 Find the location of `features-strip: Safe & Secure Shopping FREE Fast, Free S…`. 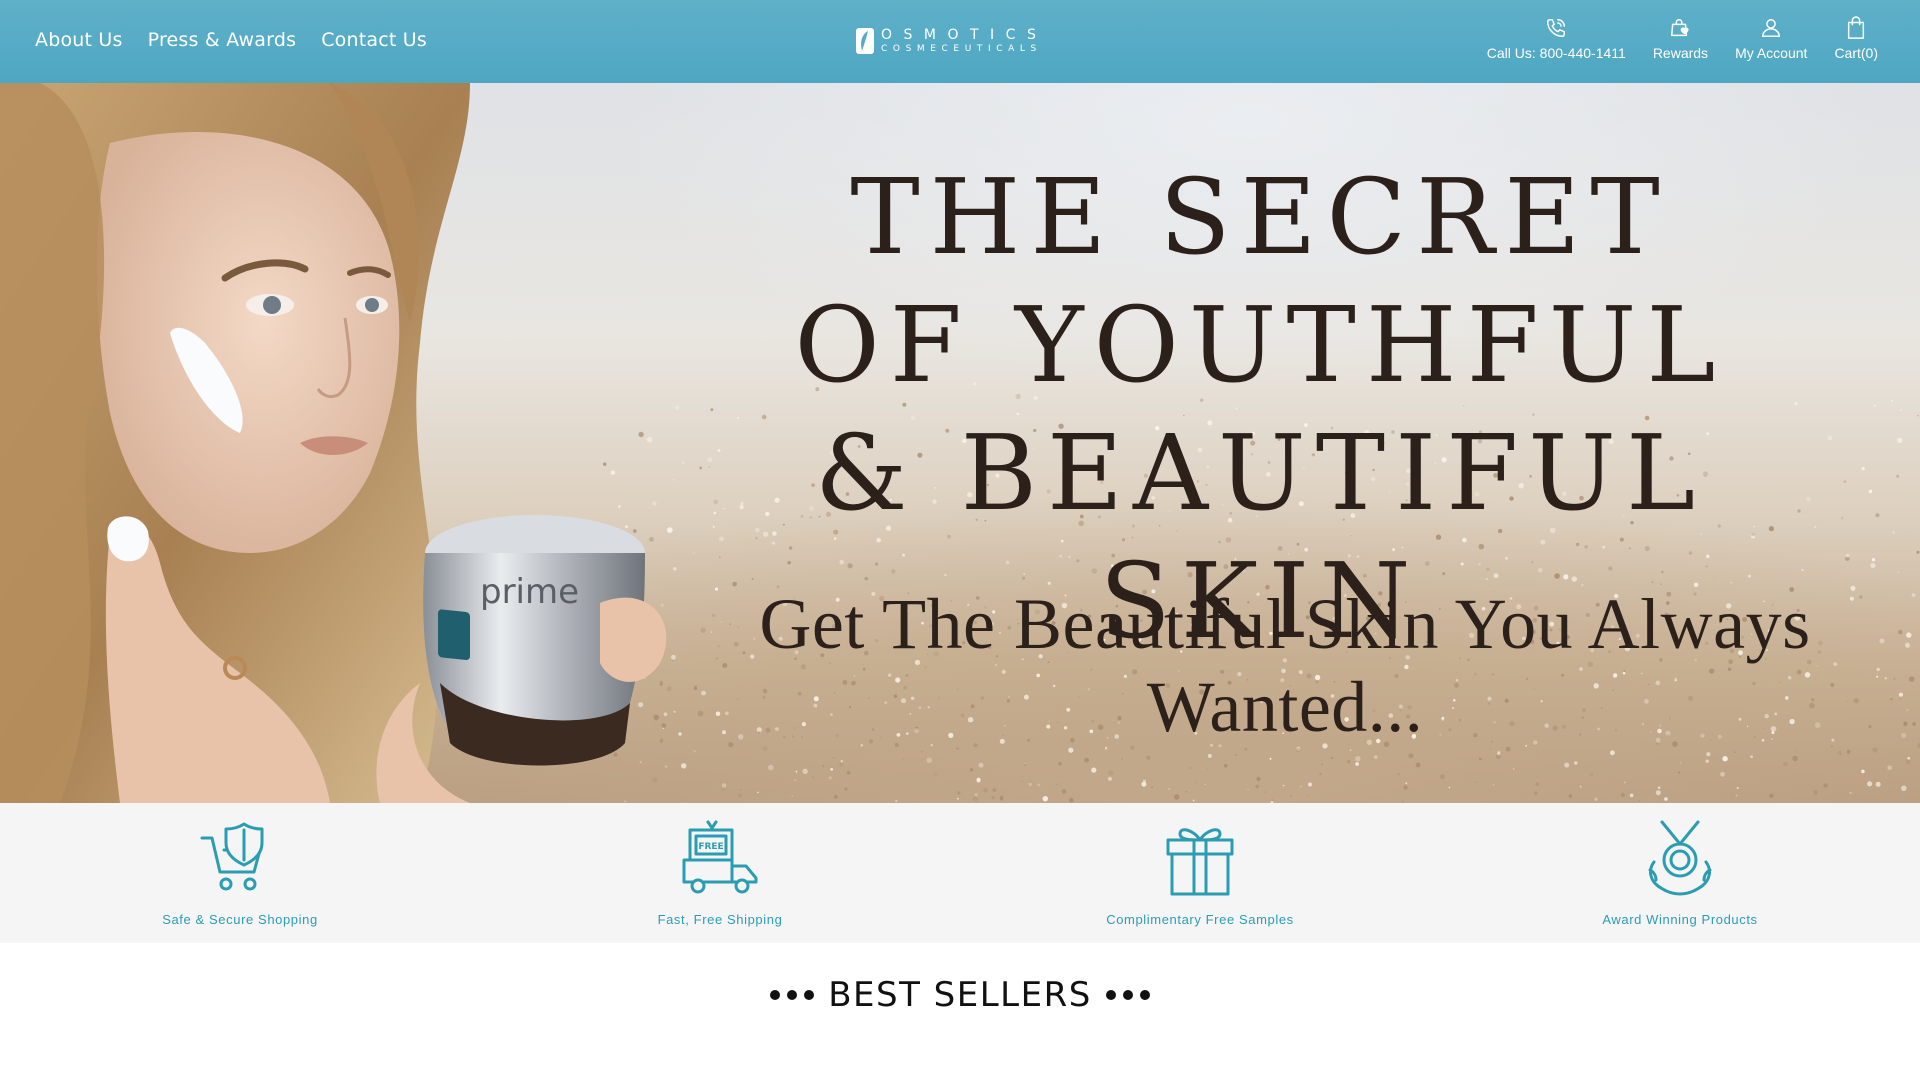

features-strip: Safe & Secure Shopping FREE Fast, Free S… is located at coordinates (960, 873).